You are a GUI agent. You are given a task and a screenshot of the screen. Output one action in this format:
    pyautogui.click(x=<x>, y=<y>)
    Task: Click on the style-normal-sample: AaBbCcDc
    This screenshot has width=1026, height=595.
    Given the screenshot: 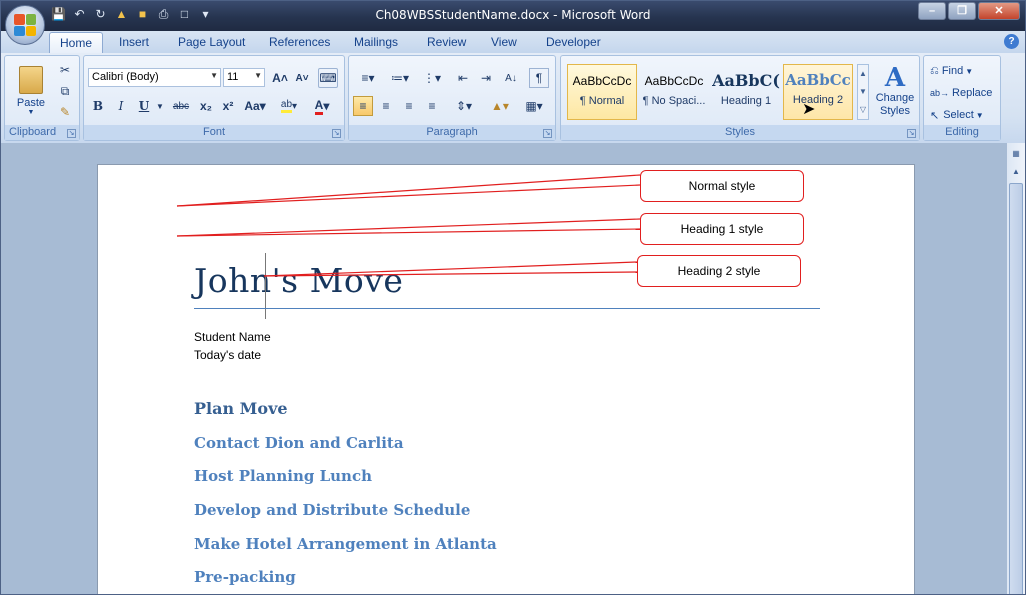 What is the action you would take?
    pyautogui.click(x=602, y=81)
    